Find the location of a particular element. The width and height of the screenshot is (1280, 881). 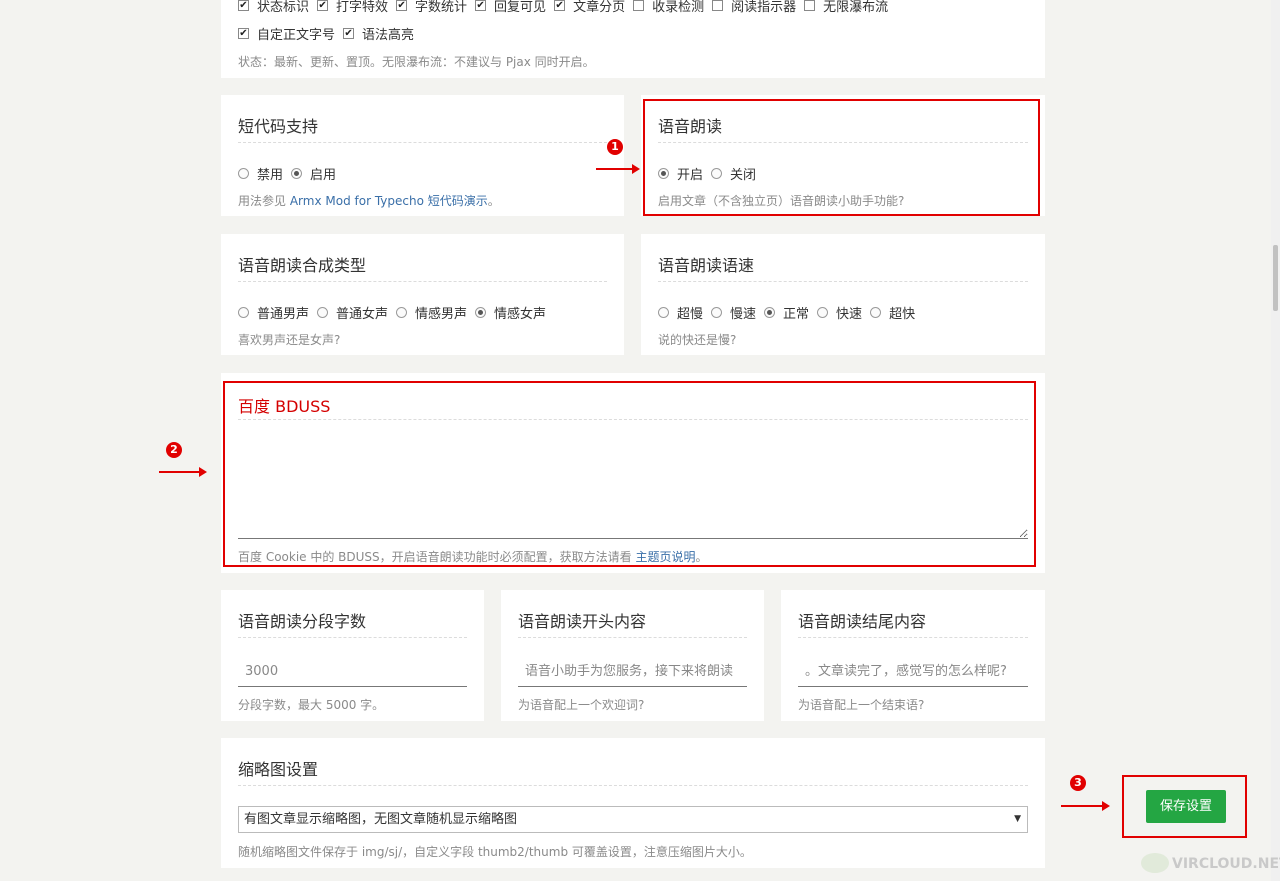

scrollbar-track is located at coordinates (1275, 440).